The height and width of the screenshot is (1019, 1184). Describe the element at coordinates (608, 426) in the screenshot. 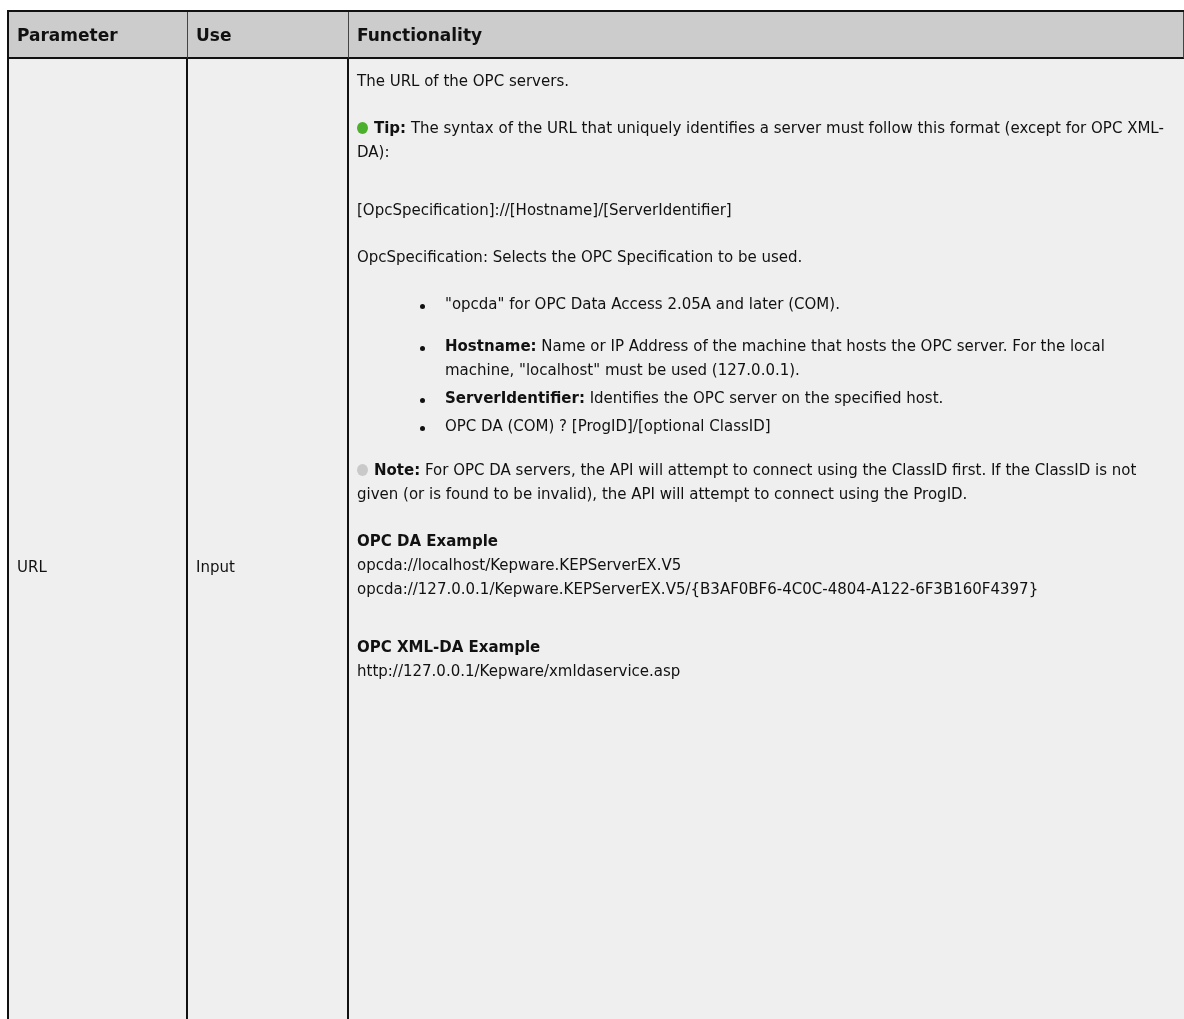

I see `list-item-text: OPC DA (COM) ? [ProgID]/[optional ClassID]` at that location.